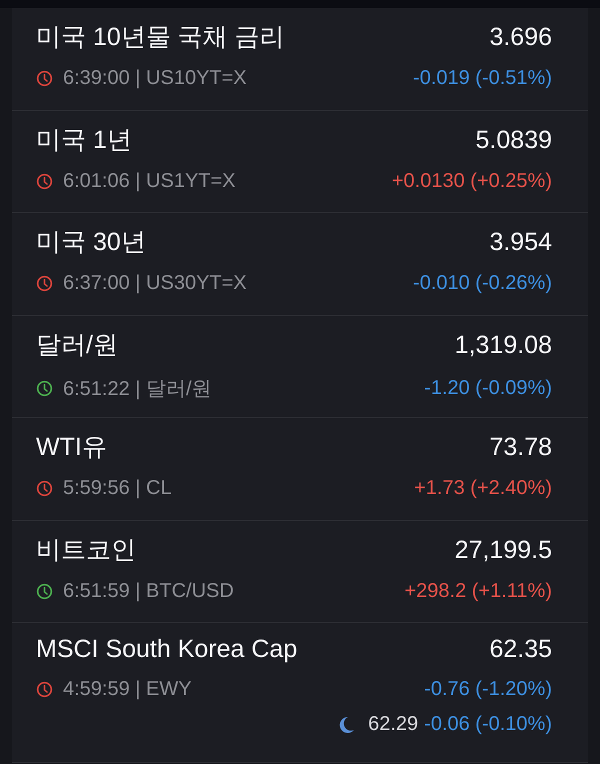  I want to click on quote-time-symbol: 4:59:59 | EWY, so click(127, 689).